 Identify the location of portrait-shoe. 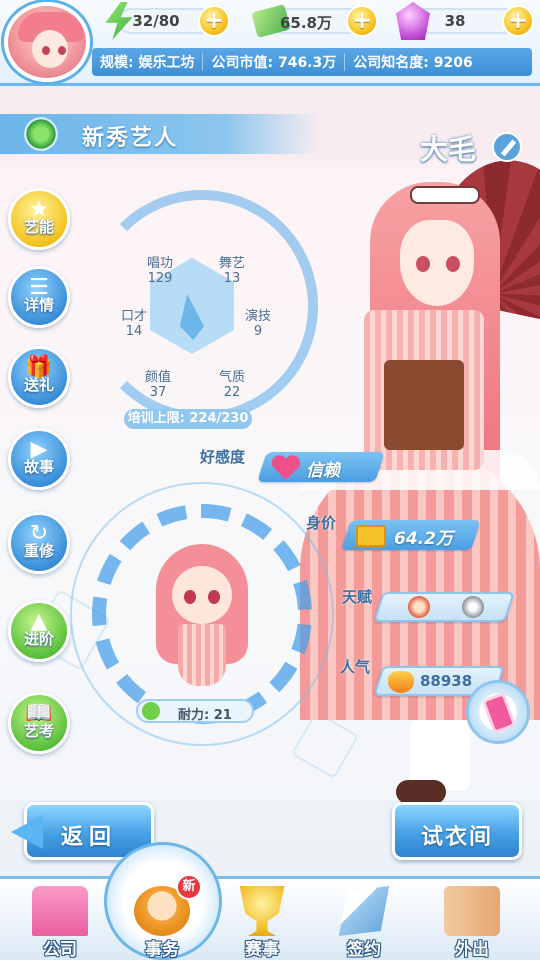
(421, 792).